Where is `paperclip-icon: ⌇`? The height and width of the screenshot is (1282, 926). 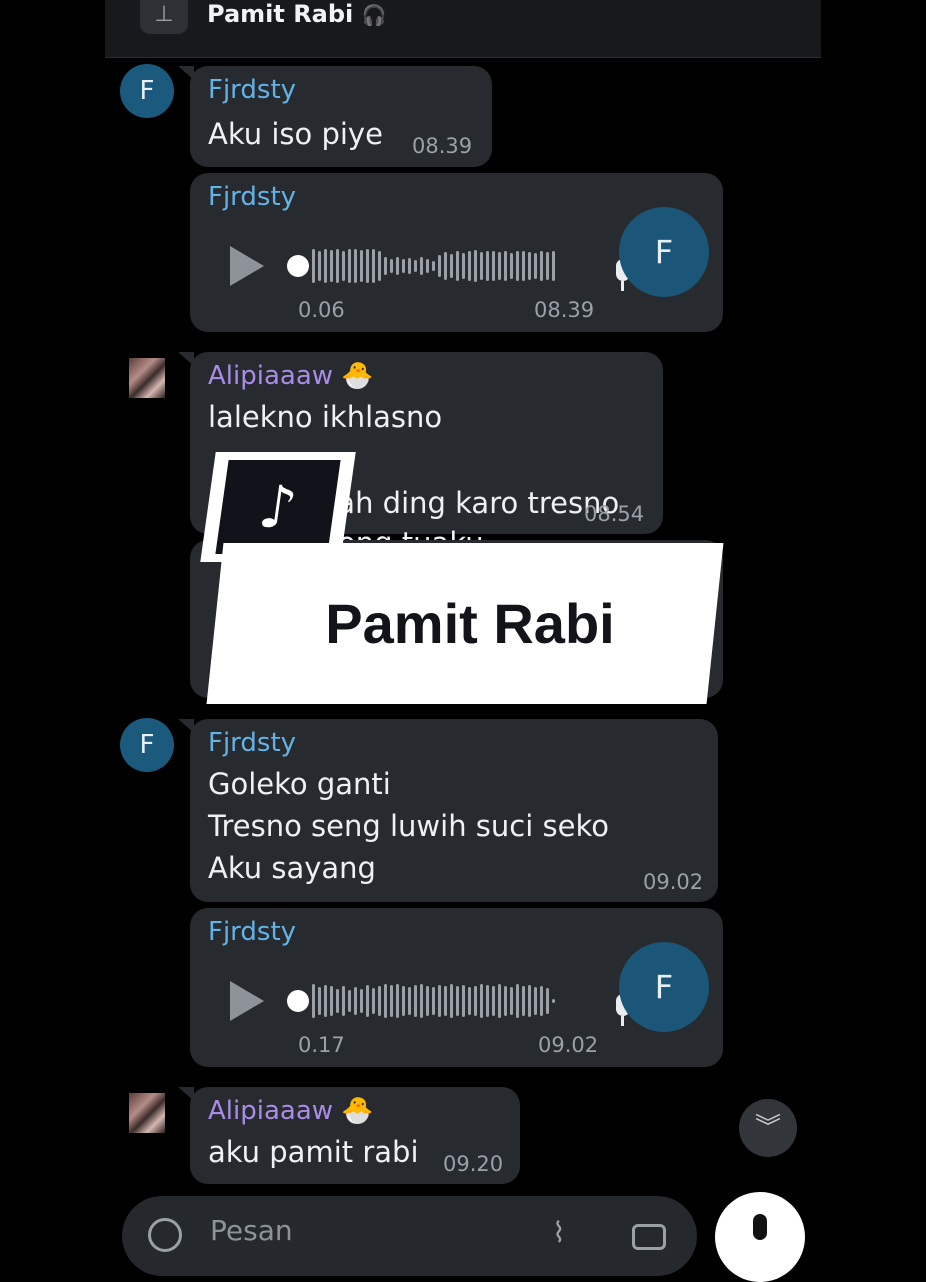
paperclip-icon: ⌇ is located at coordinates (559, 1232).